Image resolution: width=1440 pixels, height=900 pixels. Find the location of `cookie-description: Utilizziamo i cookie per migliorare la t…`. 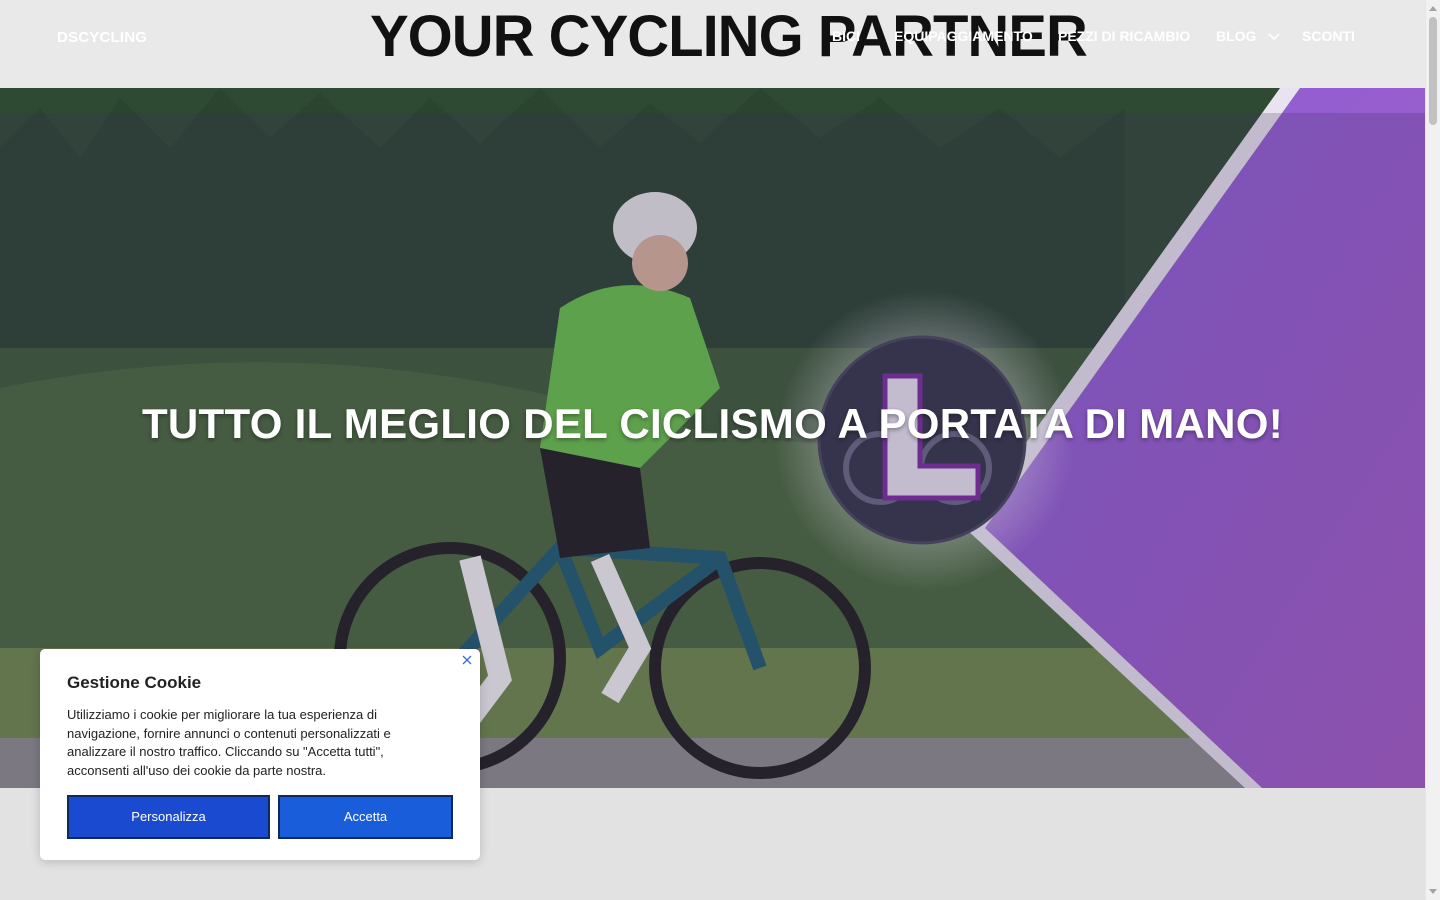

cookie-description: Utilizziamo i cookie per migliorare la t… is located at coordinates (229, 742).